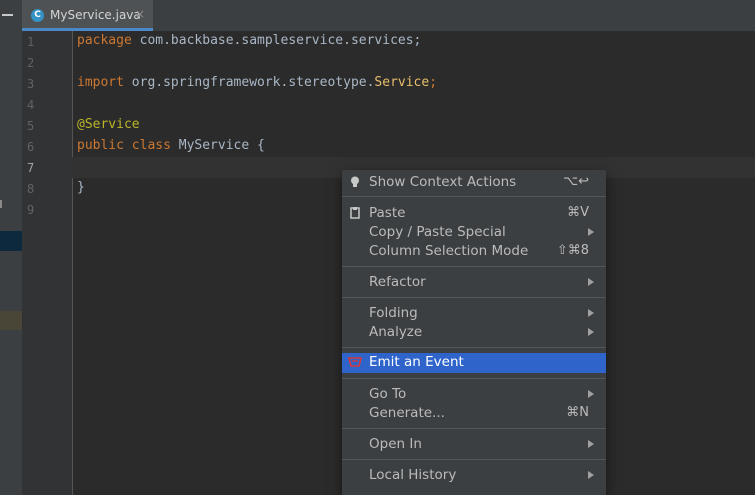 The width and height of the screenshot is (755, 495). What do you see at coordinates (217, 145) in the screenshot?
I see `class-declaration: MyService {` at bounding box center [217, 145].